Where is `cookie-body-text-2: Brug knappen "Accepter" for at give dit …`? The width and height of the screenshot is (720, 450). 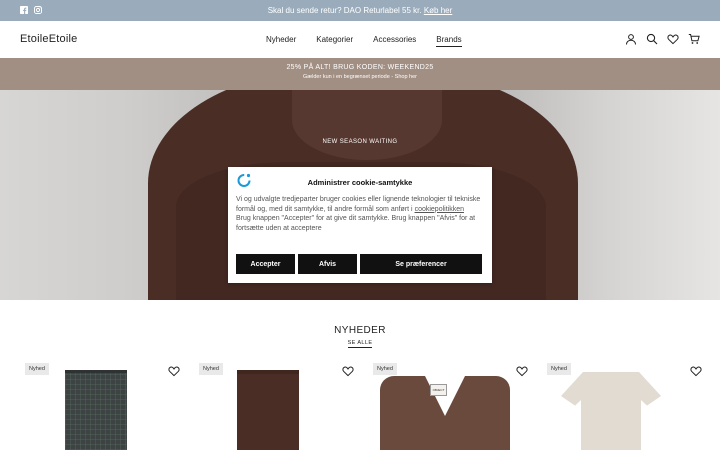 cookie-body-text-2: Brug knappen "Accepter" for at give dit … is located at coordinates (356, 223).